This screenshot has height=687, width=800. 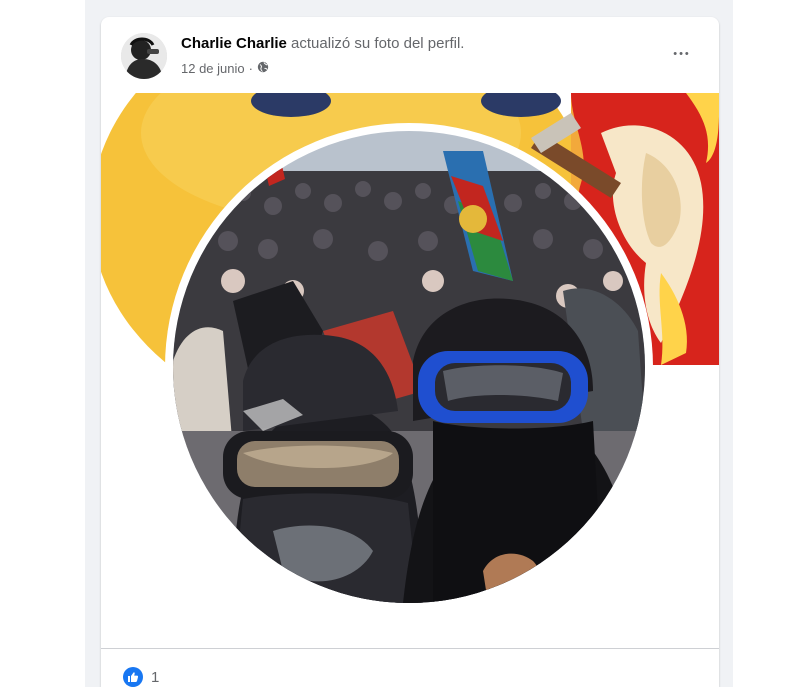 What do you see at coordinates (263, 68) in the screenshot?
I see `globe-icon` at bounding box center [263, 68].